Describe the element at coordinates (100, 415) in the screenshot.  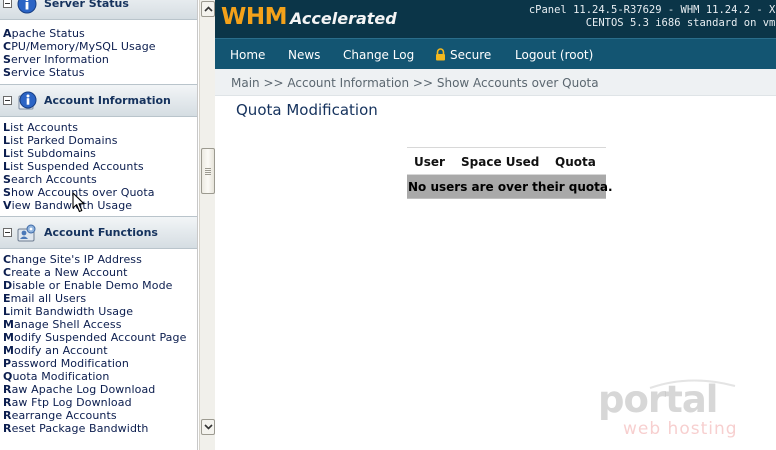
I see `sidebar-link-rearrange-accounts: Rearrange Accounts` at that location.